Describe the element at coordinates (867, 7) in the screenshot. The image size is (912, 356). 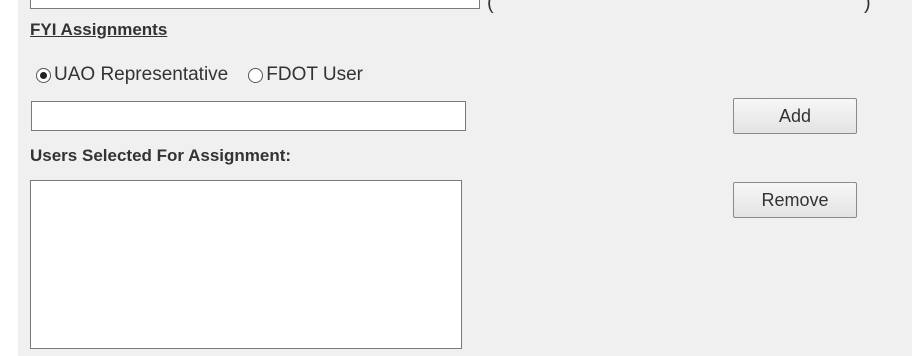
I see `paren-right: )` at that location.